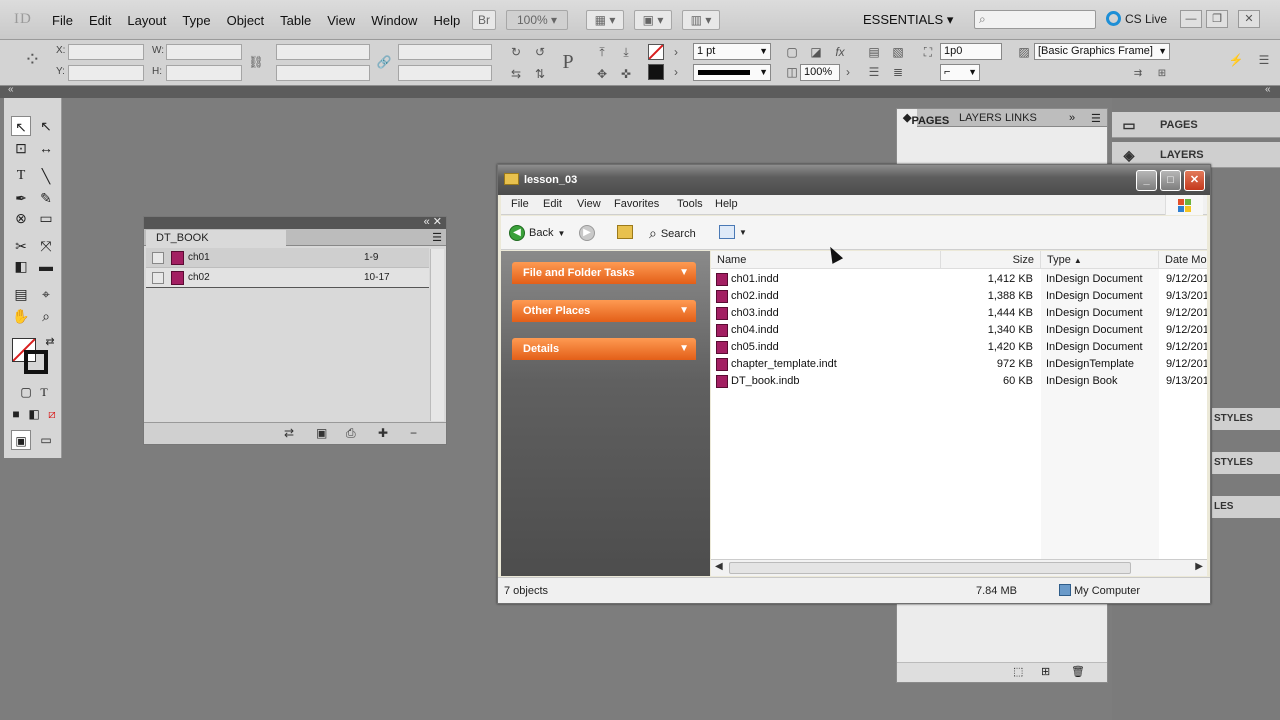 This screenshot has width=1280, height=720. Describe the element at coordinates (394, 20) in the screenshot. I see `menu-window: Window` at that location.